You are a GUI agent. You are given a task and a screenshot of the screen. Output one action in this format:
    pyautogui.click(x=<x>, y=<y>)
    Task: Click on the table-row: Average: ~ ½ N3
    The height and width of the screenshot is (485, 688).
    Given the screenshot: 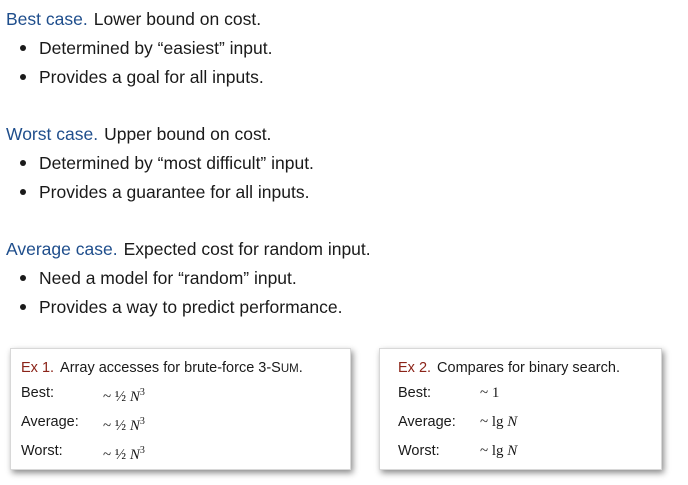 What is the action you would take?
    pyautogui.click(x=83, y=423)
    